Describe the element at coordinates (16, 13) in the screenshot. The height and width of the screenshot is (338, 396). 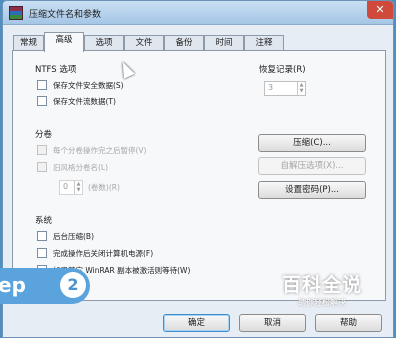
I see `winrar-app-icon` at that location.